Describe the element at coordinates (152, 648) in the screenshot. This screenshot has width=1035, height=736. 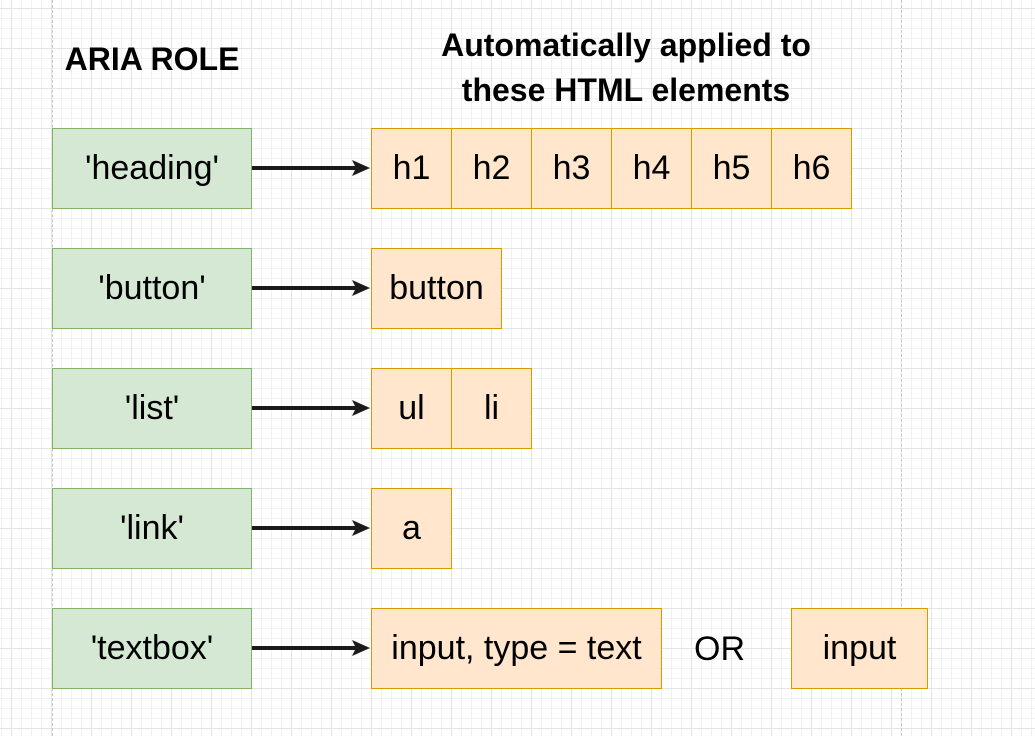
I see `role-box: 'textbox'` at that location.